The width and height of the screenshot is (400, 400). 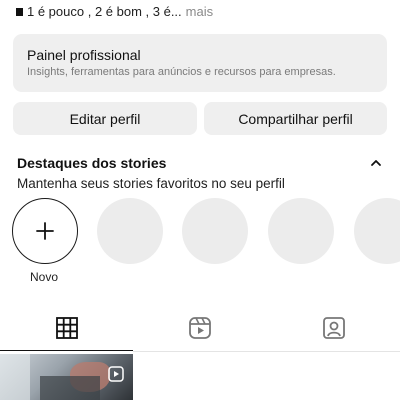 I want to click on chevron-up-icon, so click(x=376, y=163).